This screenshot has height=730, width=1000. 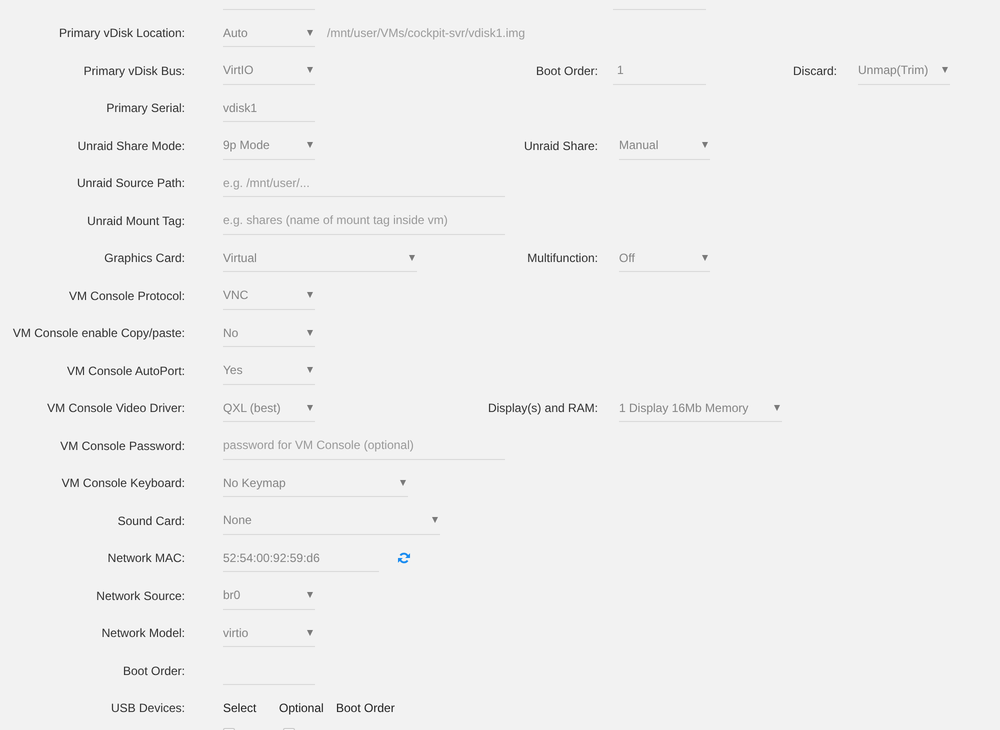 I want to click on column-header: Optional, so click(x=301, y=708).